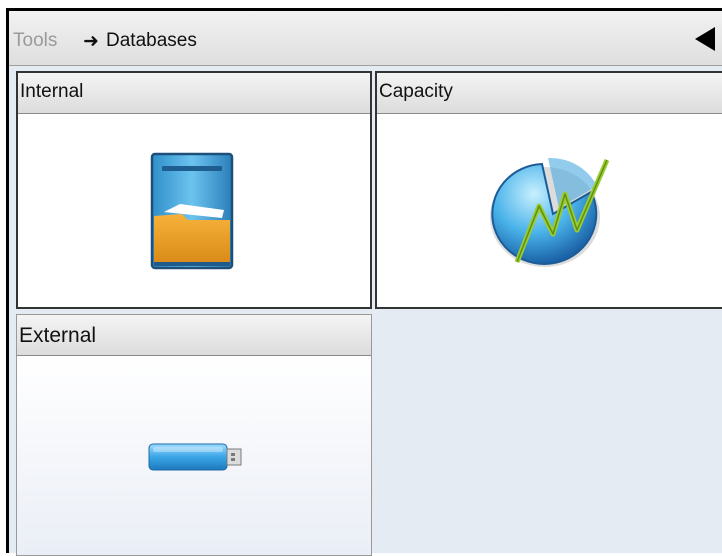  What do you see at coordinates (194, 93) in the screenshot?
I see `tile-header: Internal` at bounding box center [194, 93].